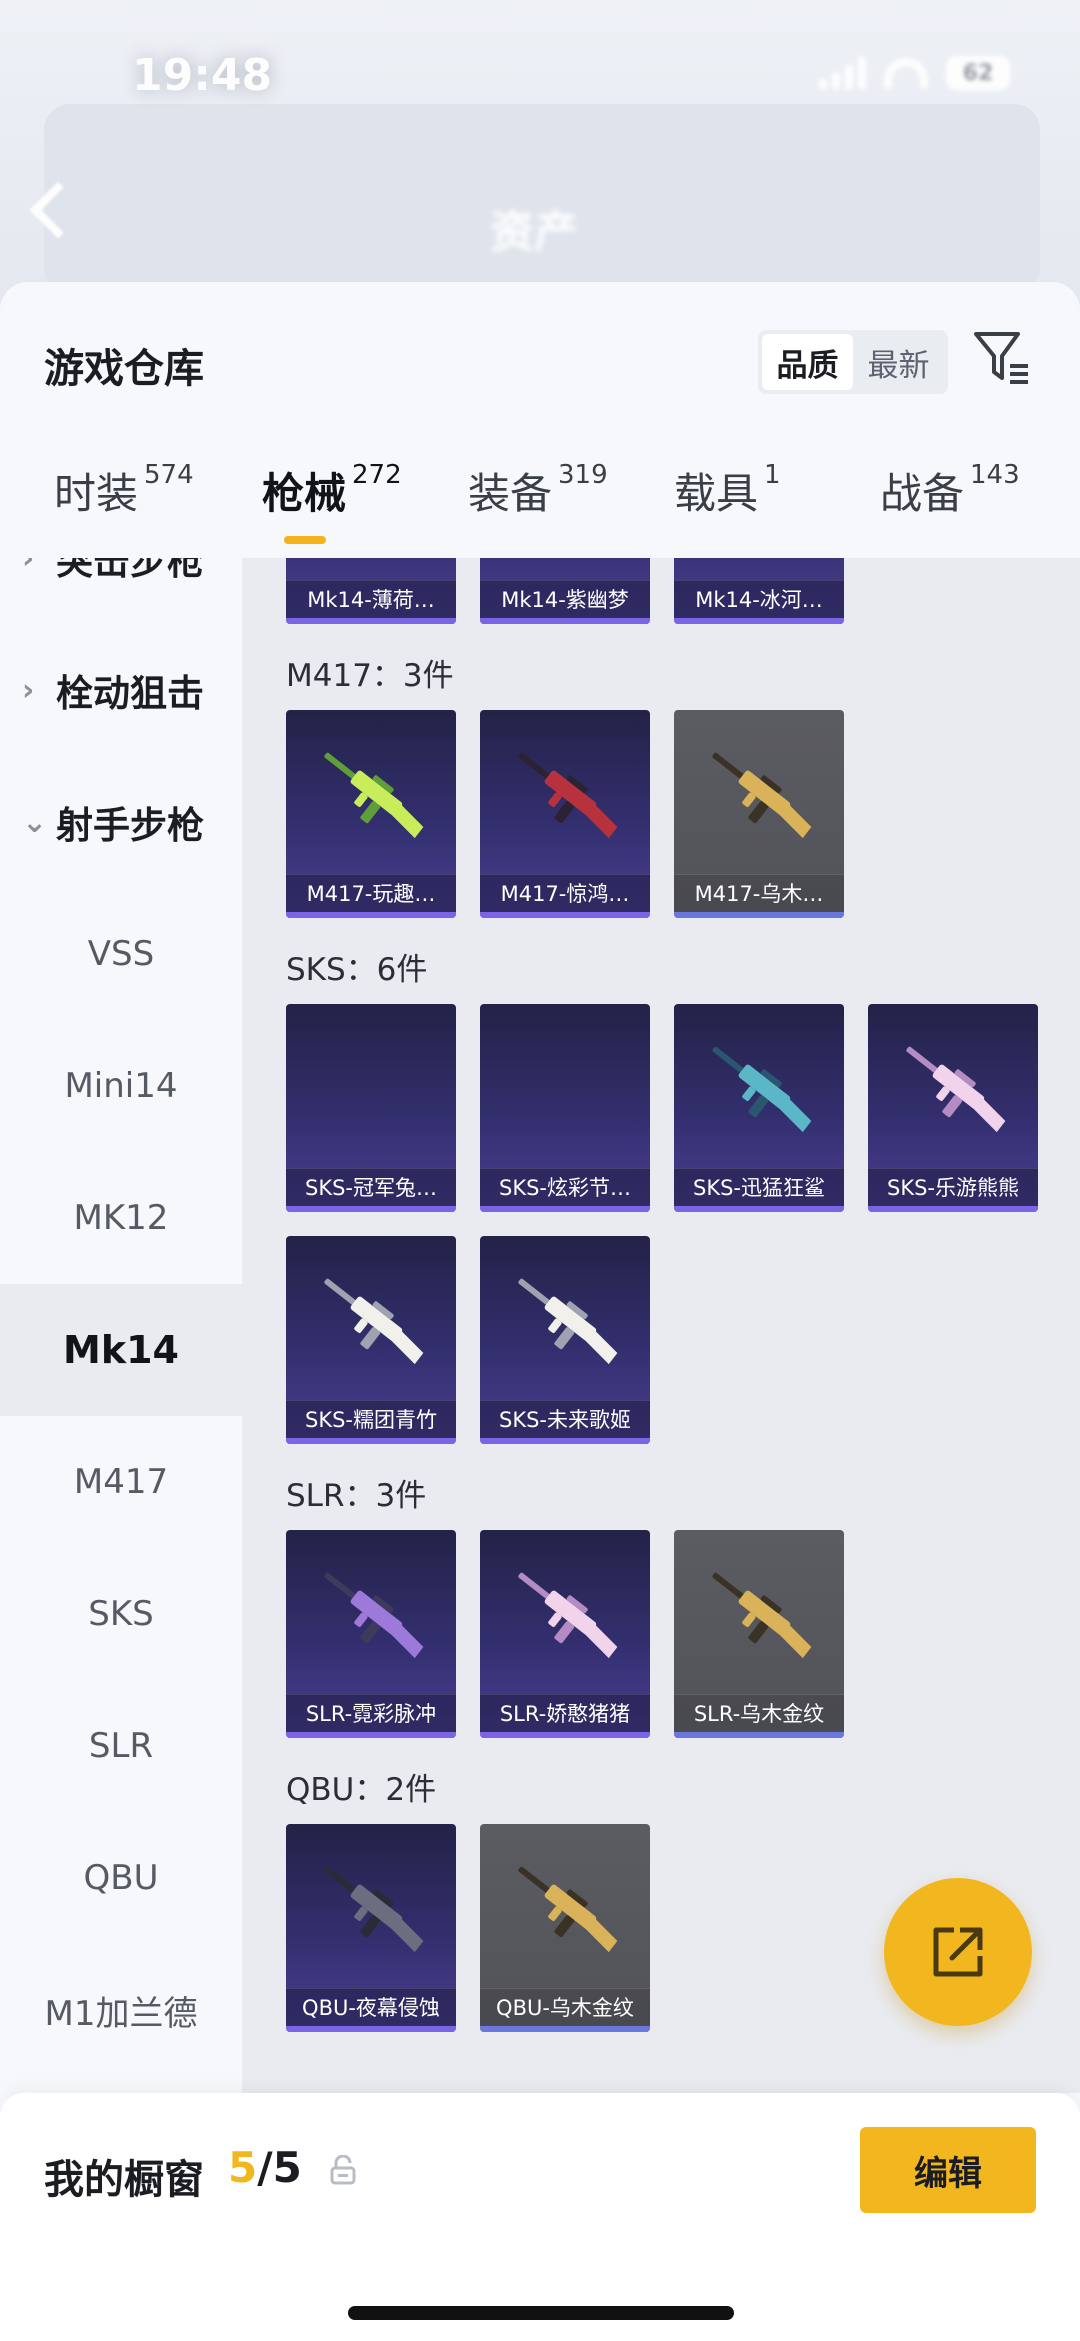  Describe the element at coordinates (540, 150) in the screenshot. I see `background-header: 19:48 62 资产` at that location.